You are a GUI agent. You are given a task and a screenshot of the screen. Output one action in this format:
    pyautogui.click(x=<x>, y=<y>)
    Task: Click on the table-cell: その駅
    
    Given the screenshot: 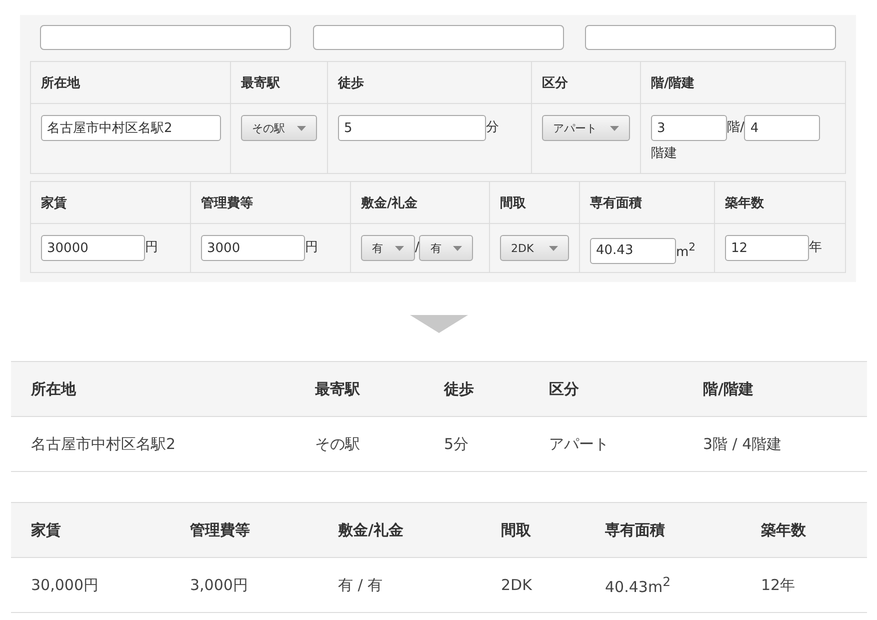 What is the action you would take?
    pyautogui.click(x=359, y=444)
    